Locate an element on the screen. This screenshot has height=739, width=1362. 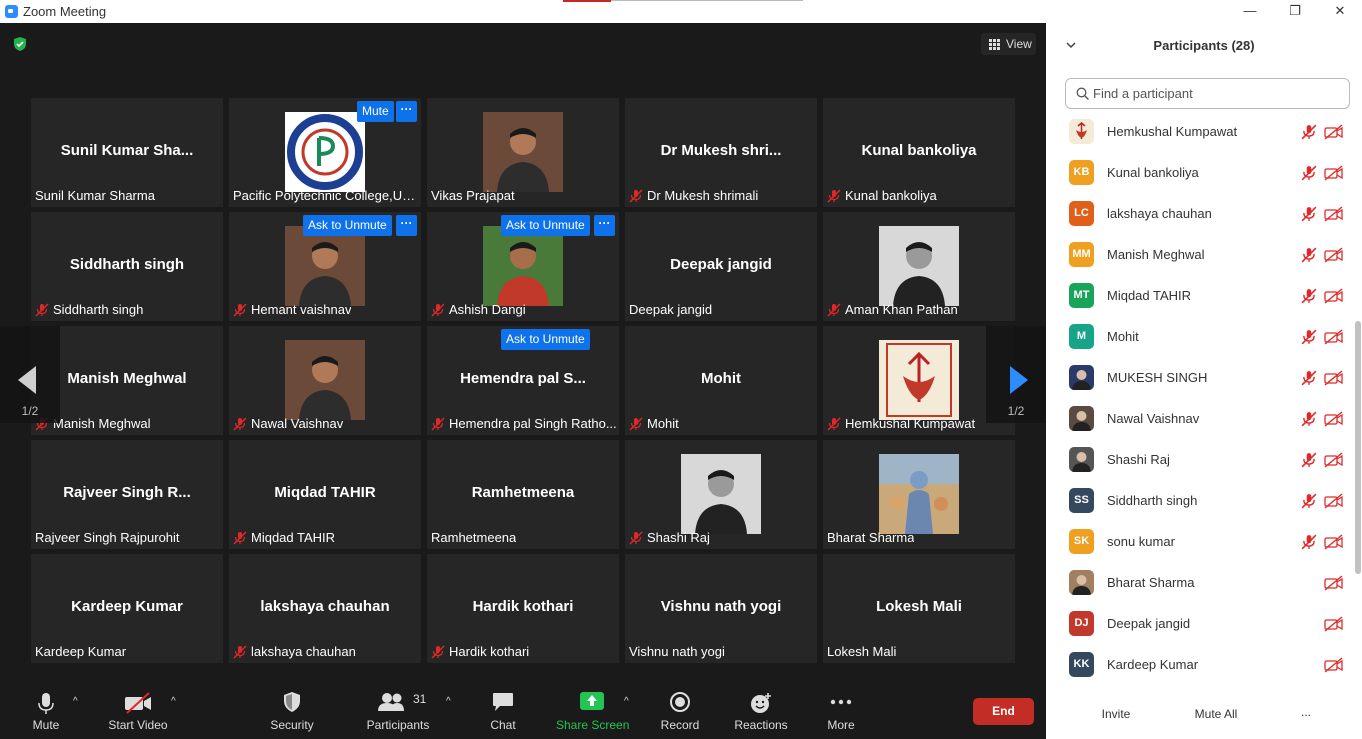
participant-row: MUKESH SINGH is located at coordinates (1198, 379).